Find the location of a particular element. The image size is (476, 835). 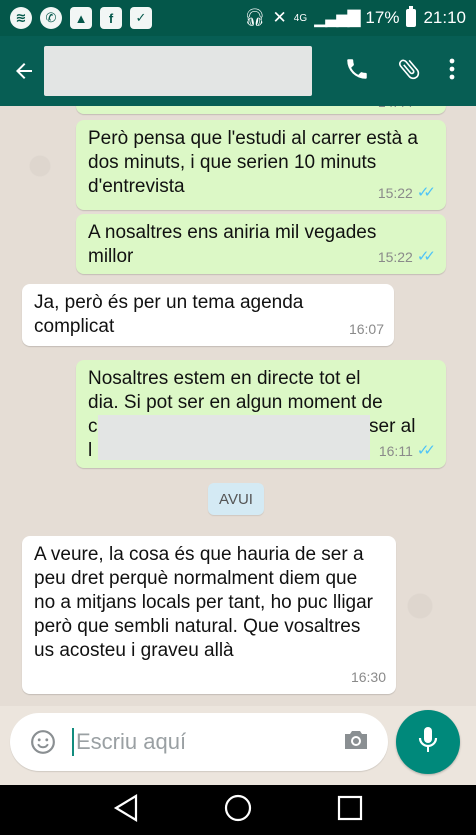

notification-icons: ≋ ✆ ▲ f ✓ is located at coordinates (81, 18).